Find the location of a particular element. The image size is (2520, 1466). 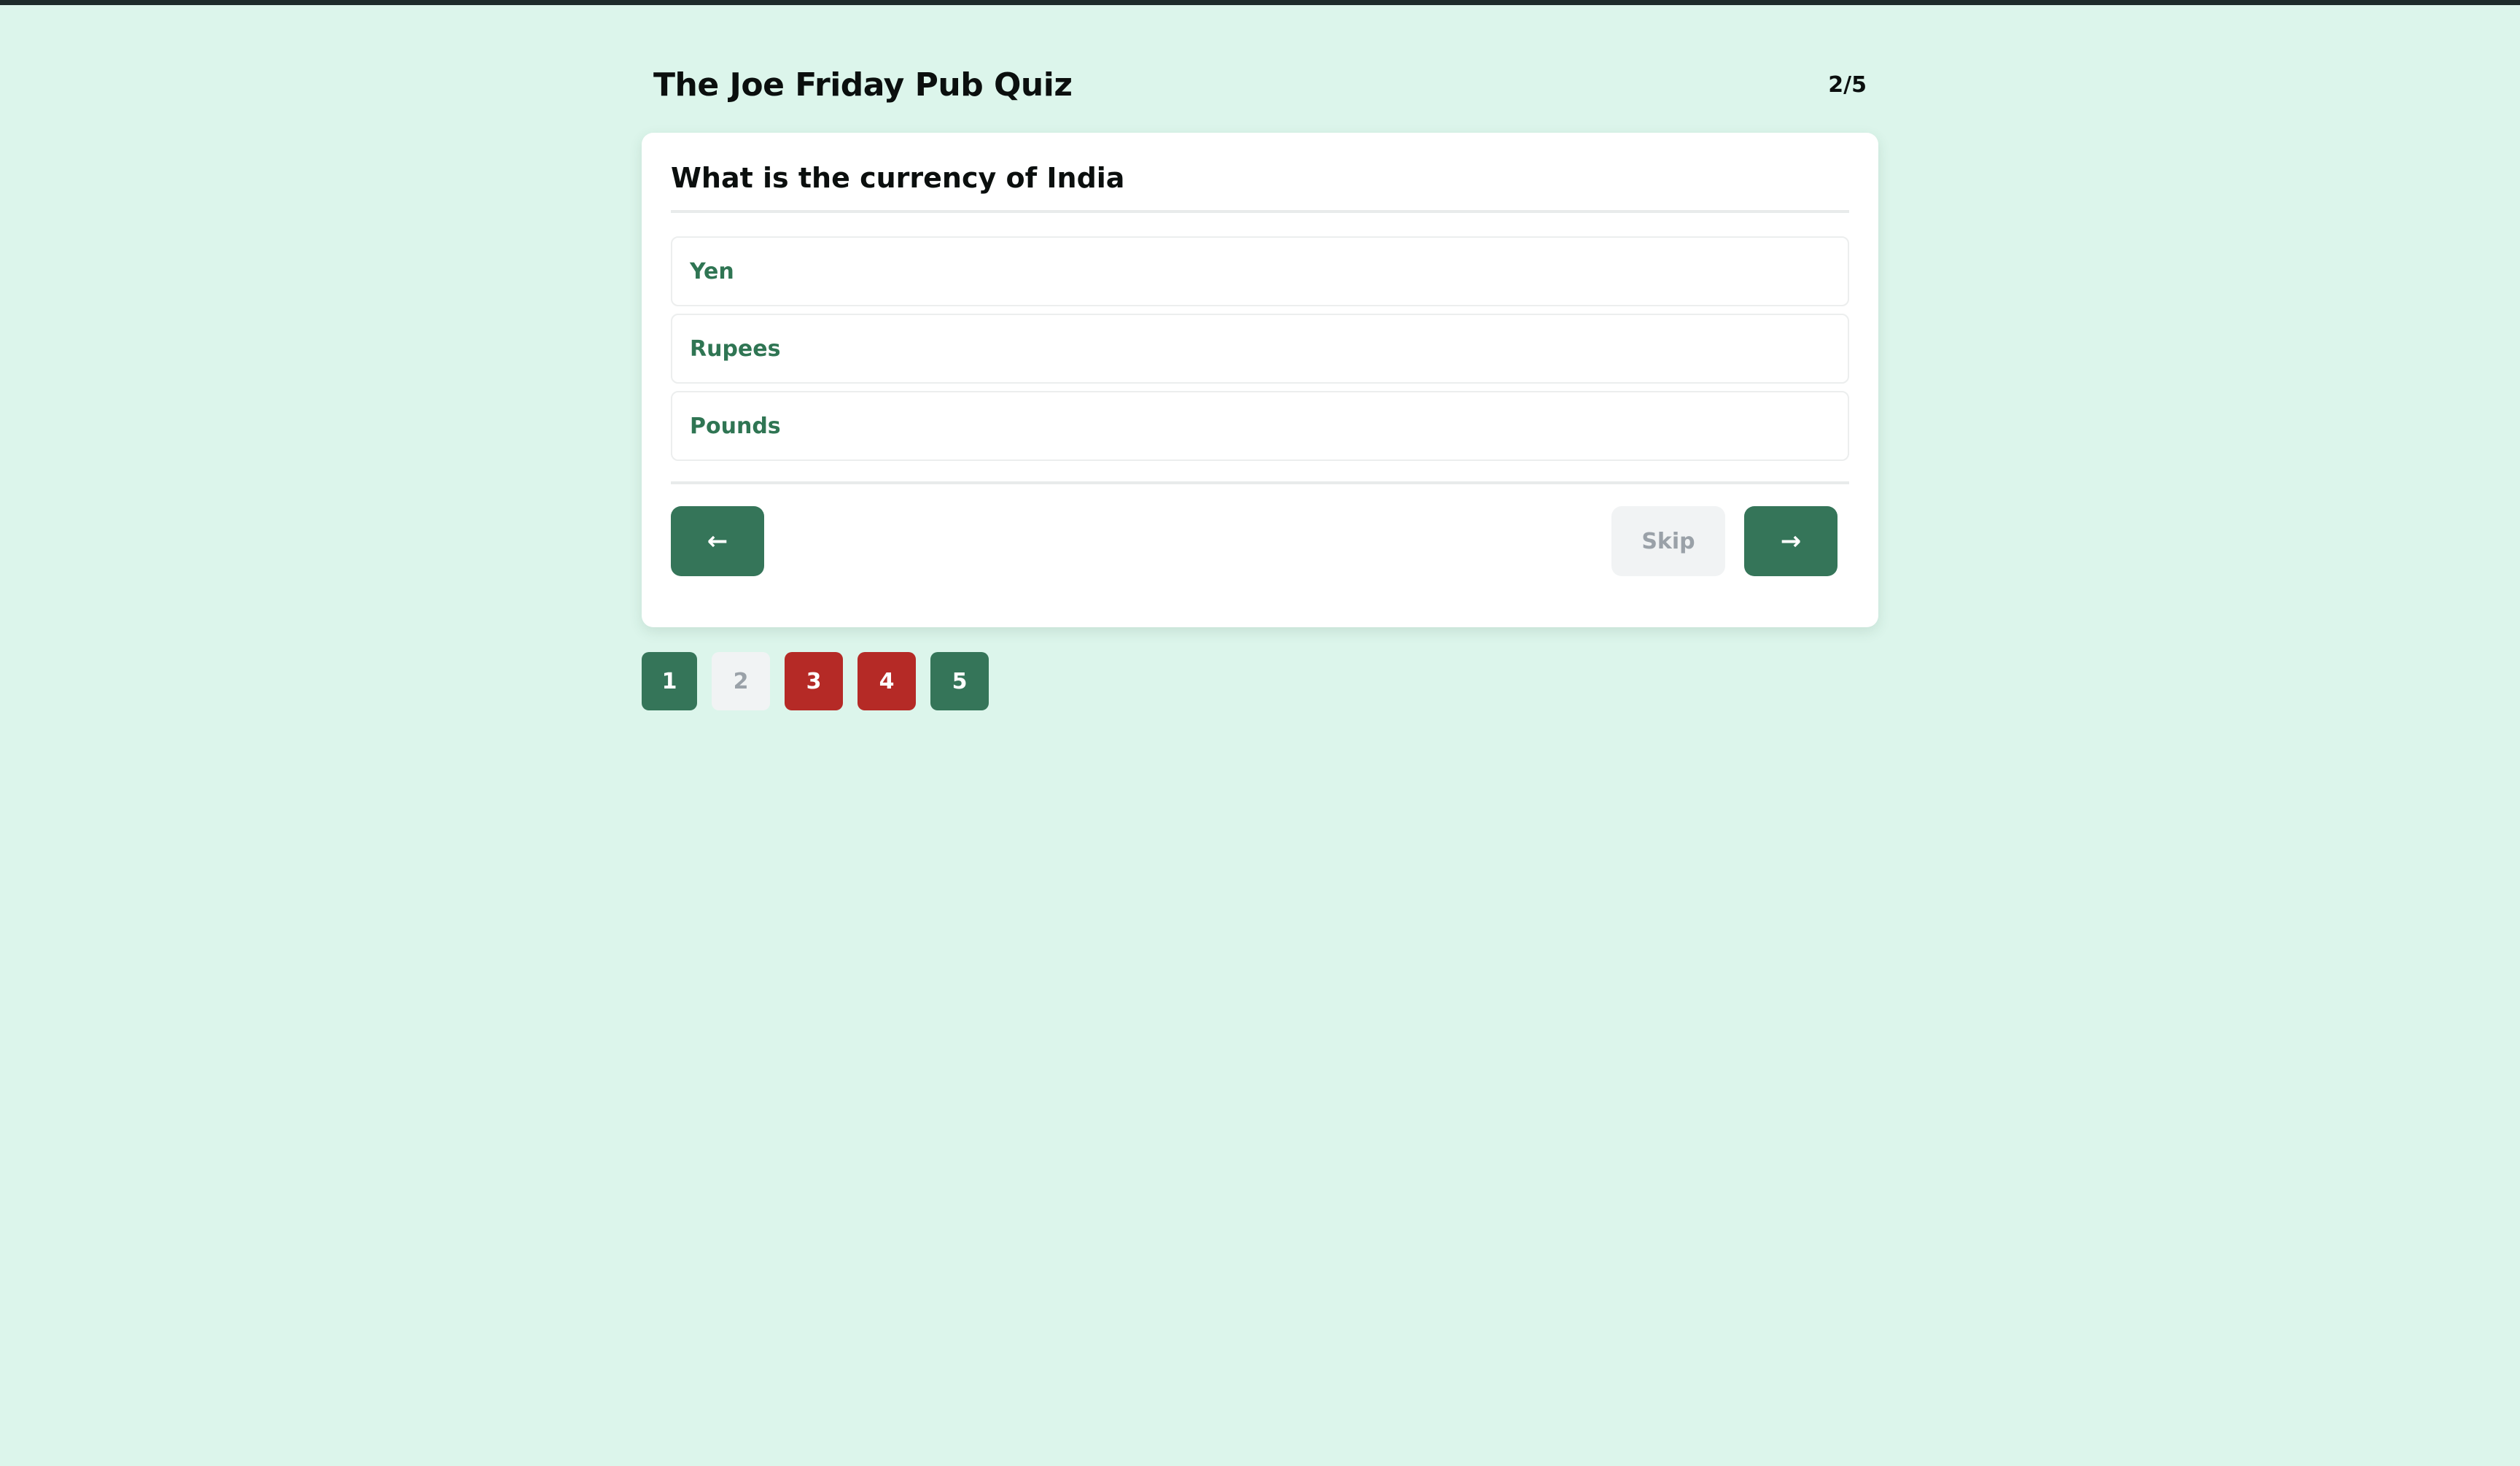

quiz-title: The Joe Friday Pub Quiz is located at coordinates (863, 85).